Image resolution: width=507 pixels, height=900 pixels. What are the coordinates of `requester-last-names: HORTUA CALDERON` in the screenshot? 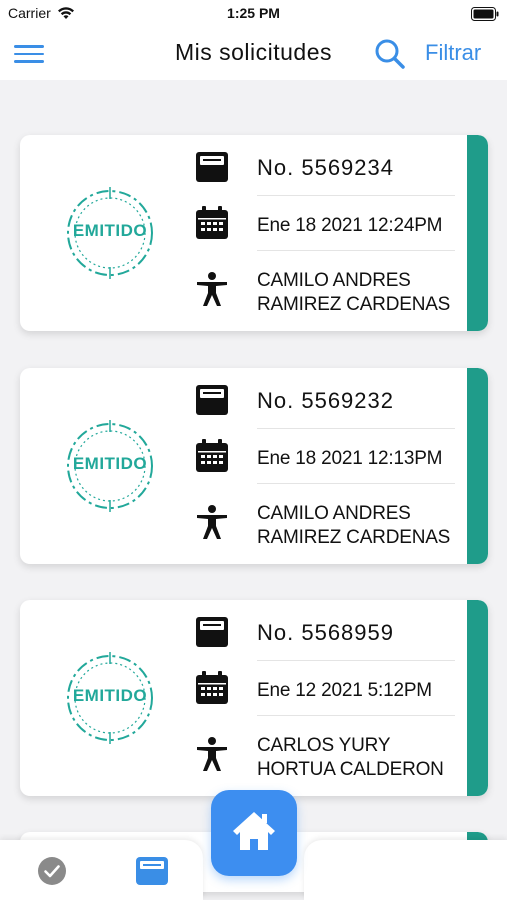 It's located at (350, 769).